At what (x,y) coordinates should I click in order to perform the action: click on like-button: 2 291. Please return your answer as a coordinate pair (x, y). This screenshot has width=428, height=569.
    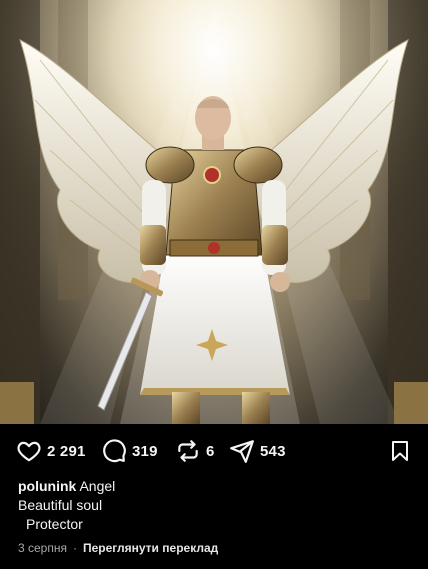
    Looking at the image, I should click on (51, 451).